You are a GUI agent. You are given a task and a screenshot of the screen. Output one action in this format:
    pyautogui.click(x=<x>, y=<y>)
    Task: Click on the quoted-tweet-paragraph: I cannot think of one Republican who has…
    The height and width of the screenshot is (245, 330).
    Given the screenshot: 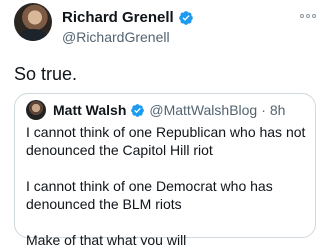 What is the action you would take?
    pyautogui.click(x=166, y=141)
    